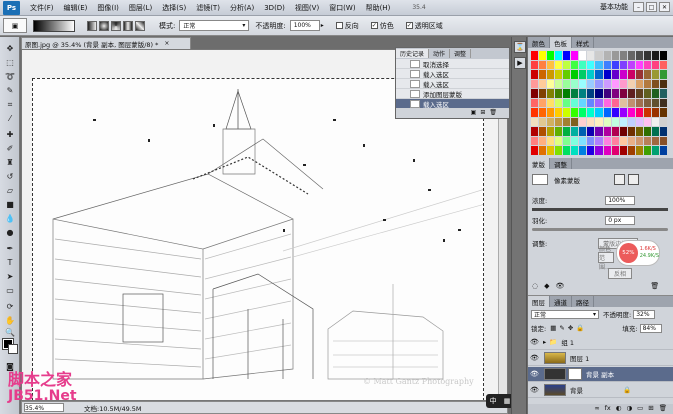 This screenshot has height=414, width=673. What do you see at coordinates (452, 94) in the screenshot?
I see `history-item: 添加图层蒙版` at bounding box center [452, 94].